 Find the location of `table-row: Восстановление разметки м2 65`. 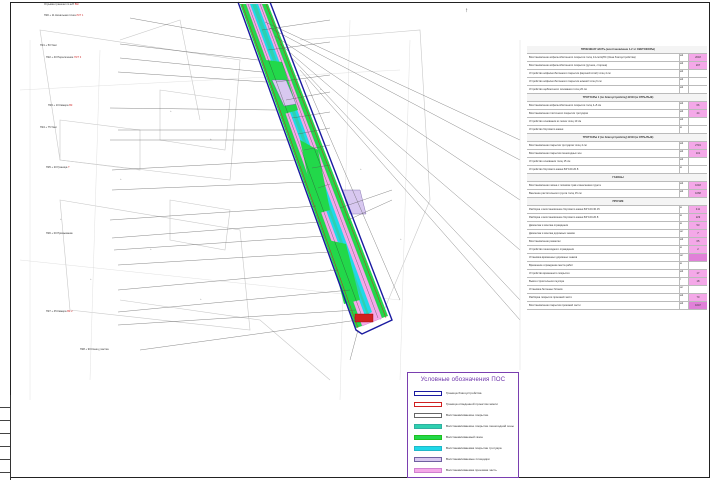

table-row: Восстановление разметки м2 65 is located at coordinates (617, 242).